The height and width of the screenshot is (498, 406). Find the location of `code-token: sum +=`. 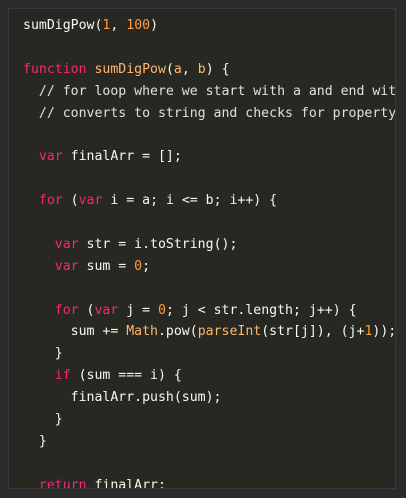

code-token: sum += is located at coordinates (75, 332).